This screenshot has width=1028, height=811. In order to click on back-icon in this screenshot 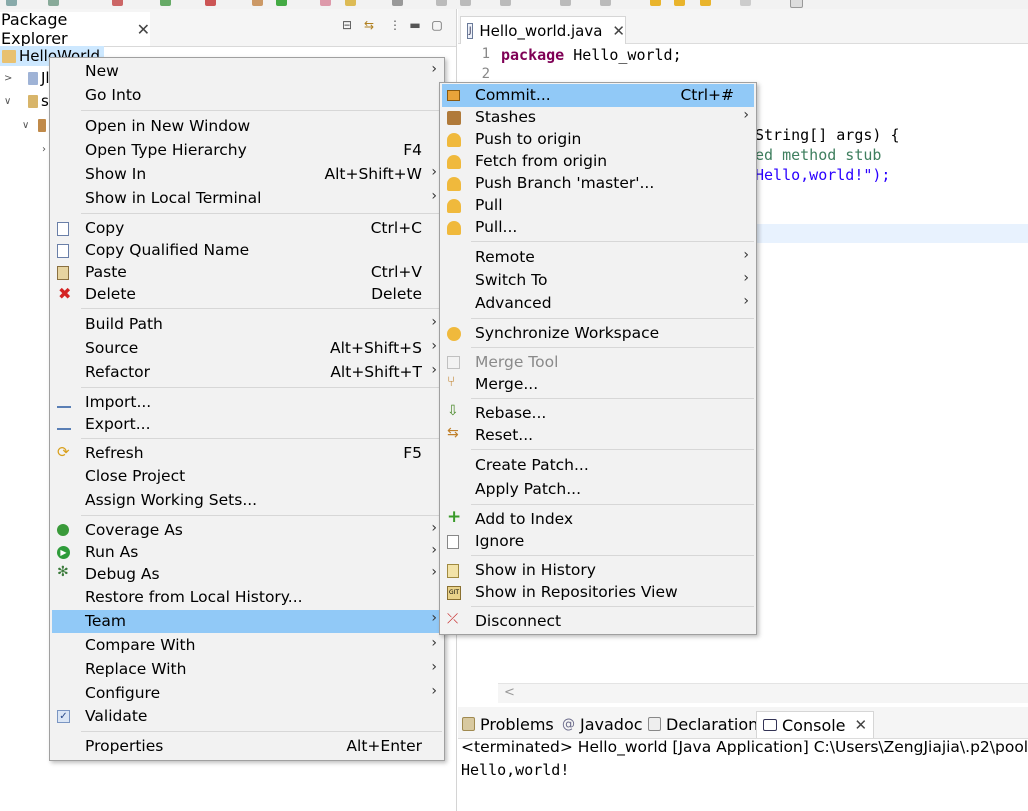, I will do `click(655, 3)`.